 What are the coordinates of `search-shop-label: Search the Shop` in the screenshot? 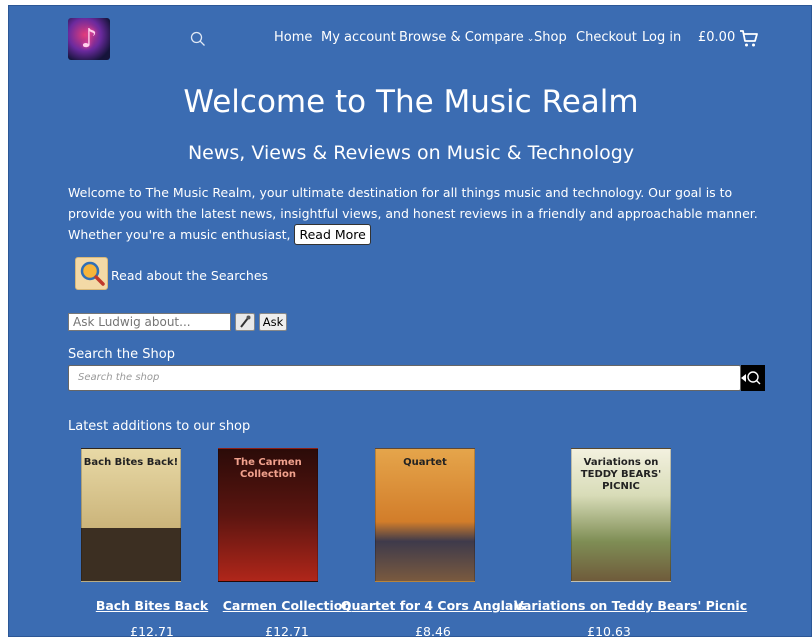 It's located at (121, 354).